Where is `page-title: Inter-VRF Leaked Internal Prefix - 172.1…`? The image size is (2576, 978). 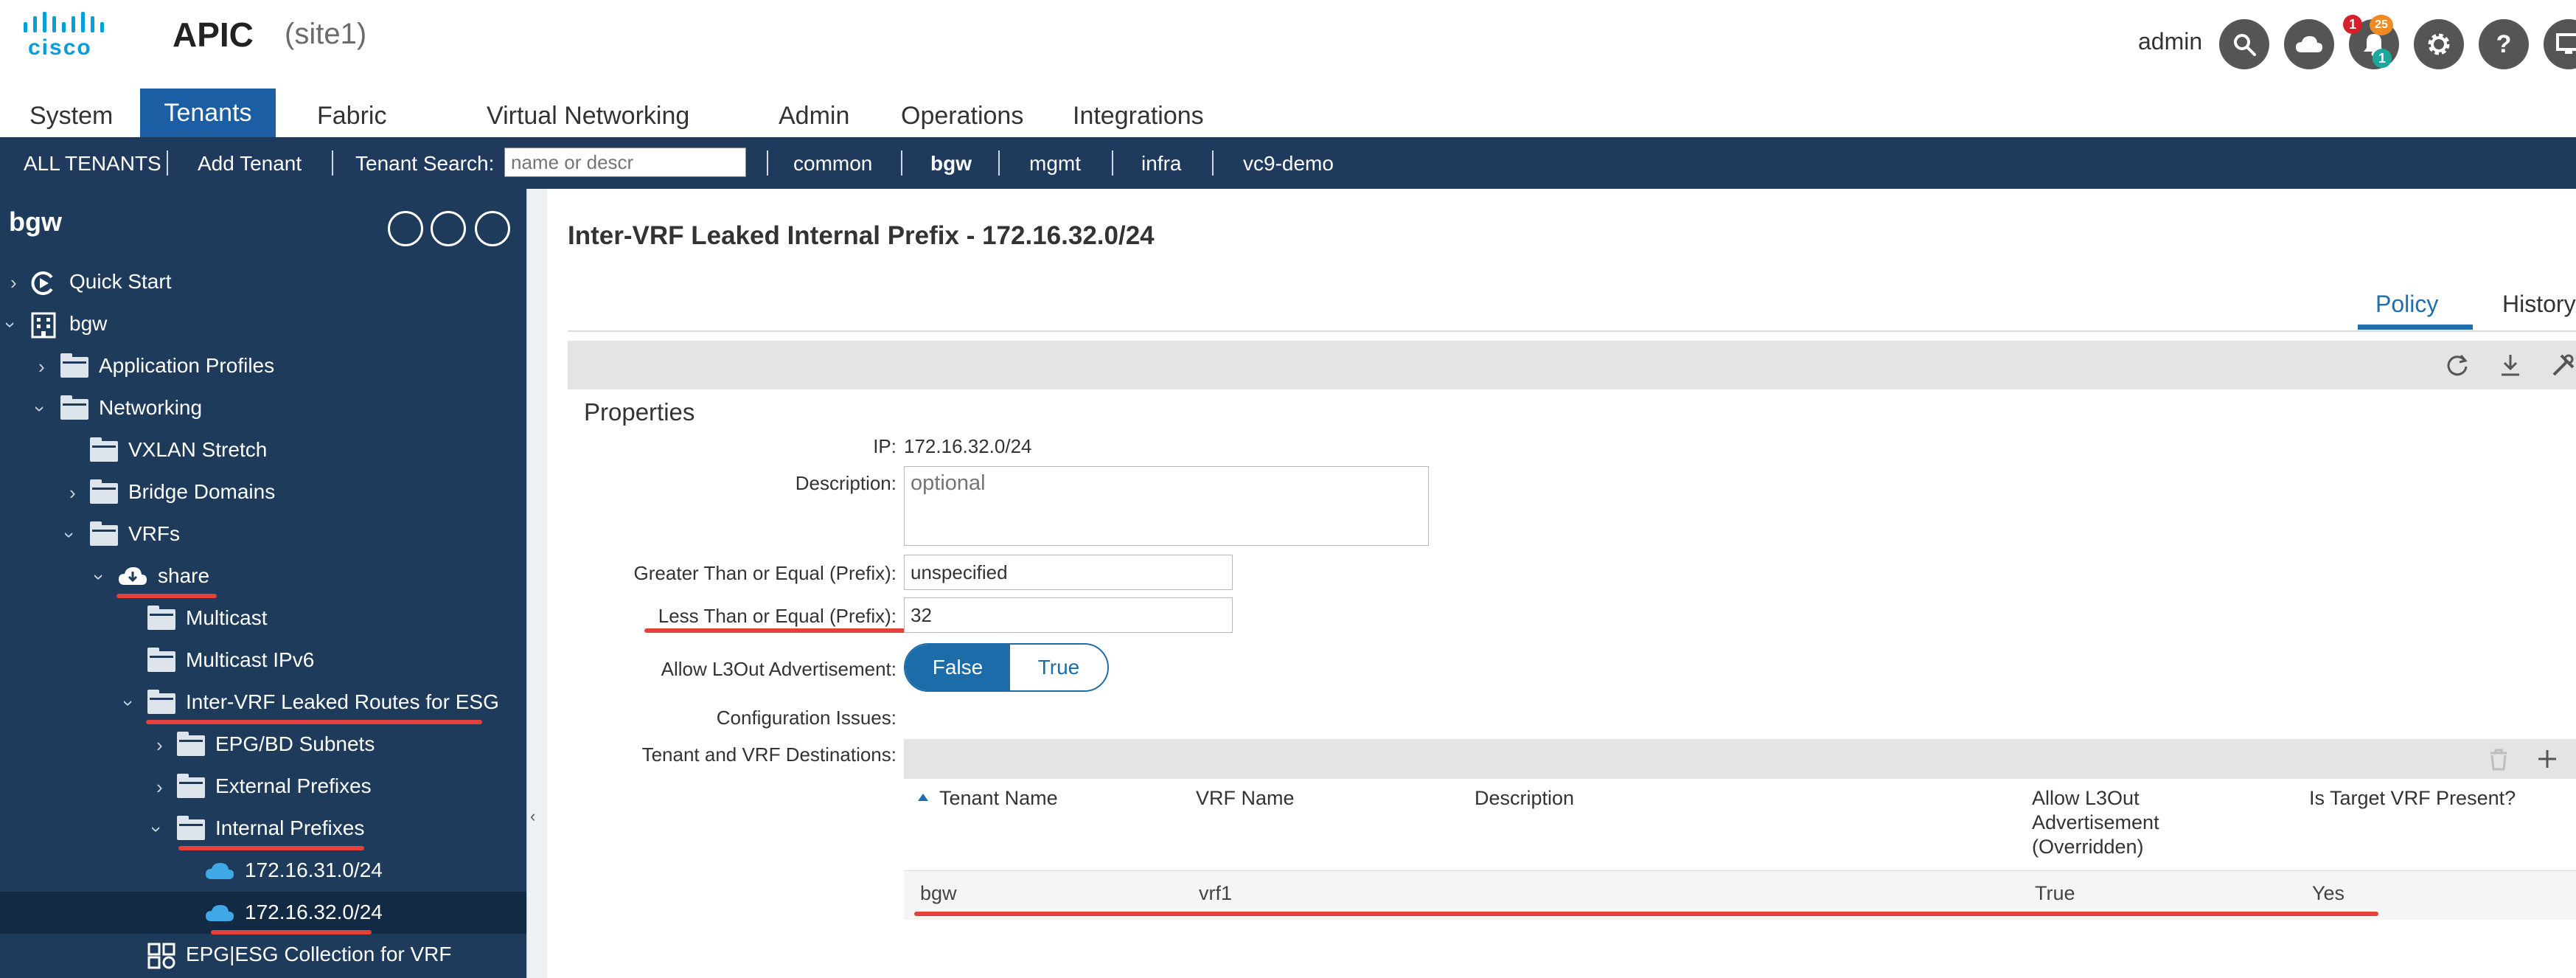 page-title: Inter-VRF Leaked Internal Prefix - 172.1… is located at coordinates (861, 236).